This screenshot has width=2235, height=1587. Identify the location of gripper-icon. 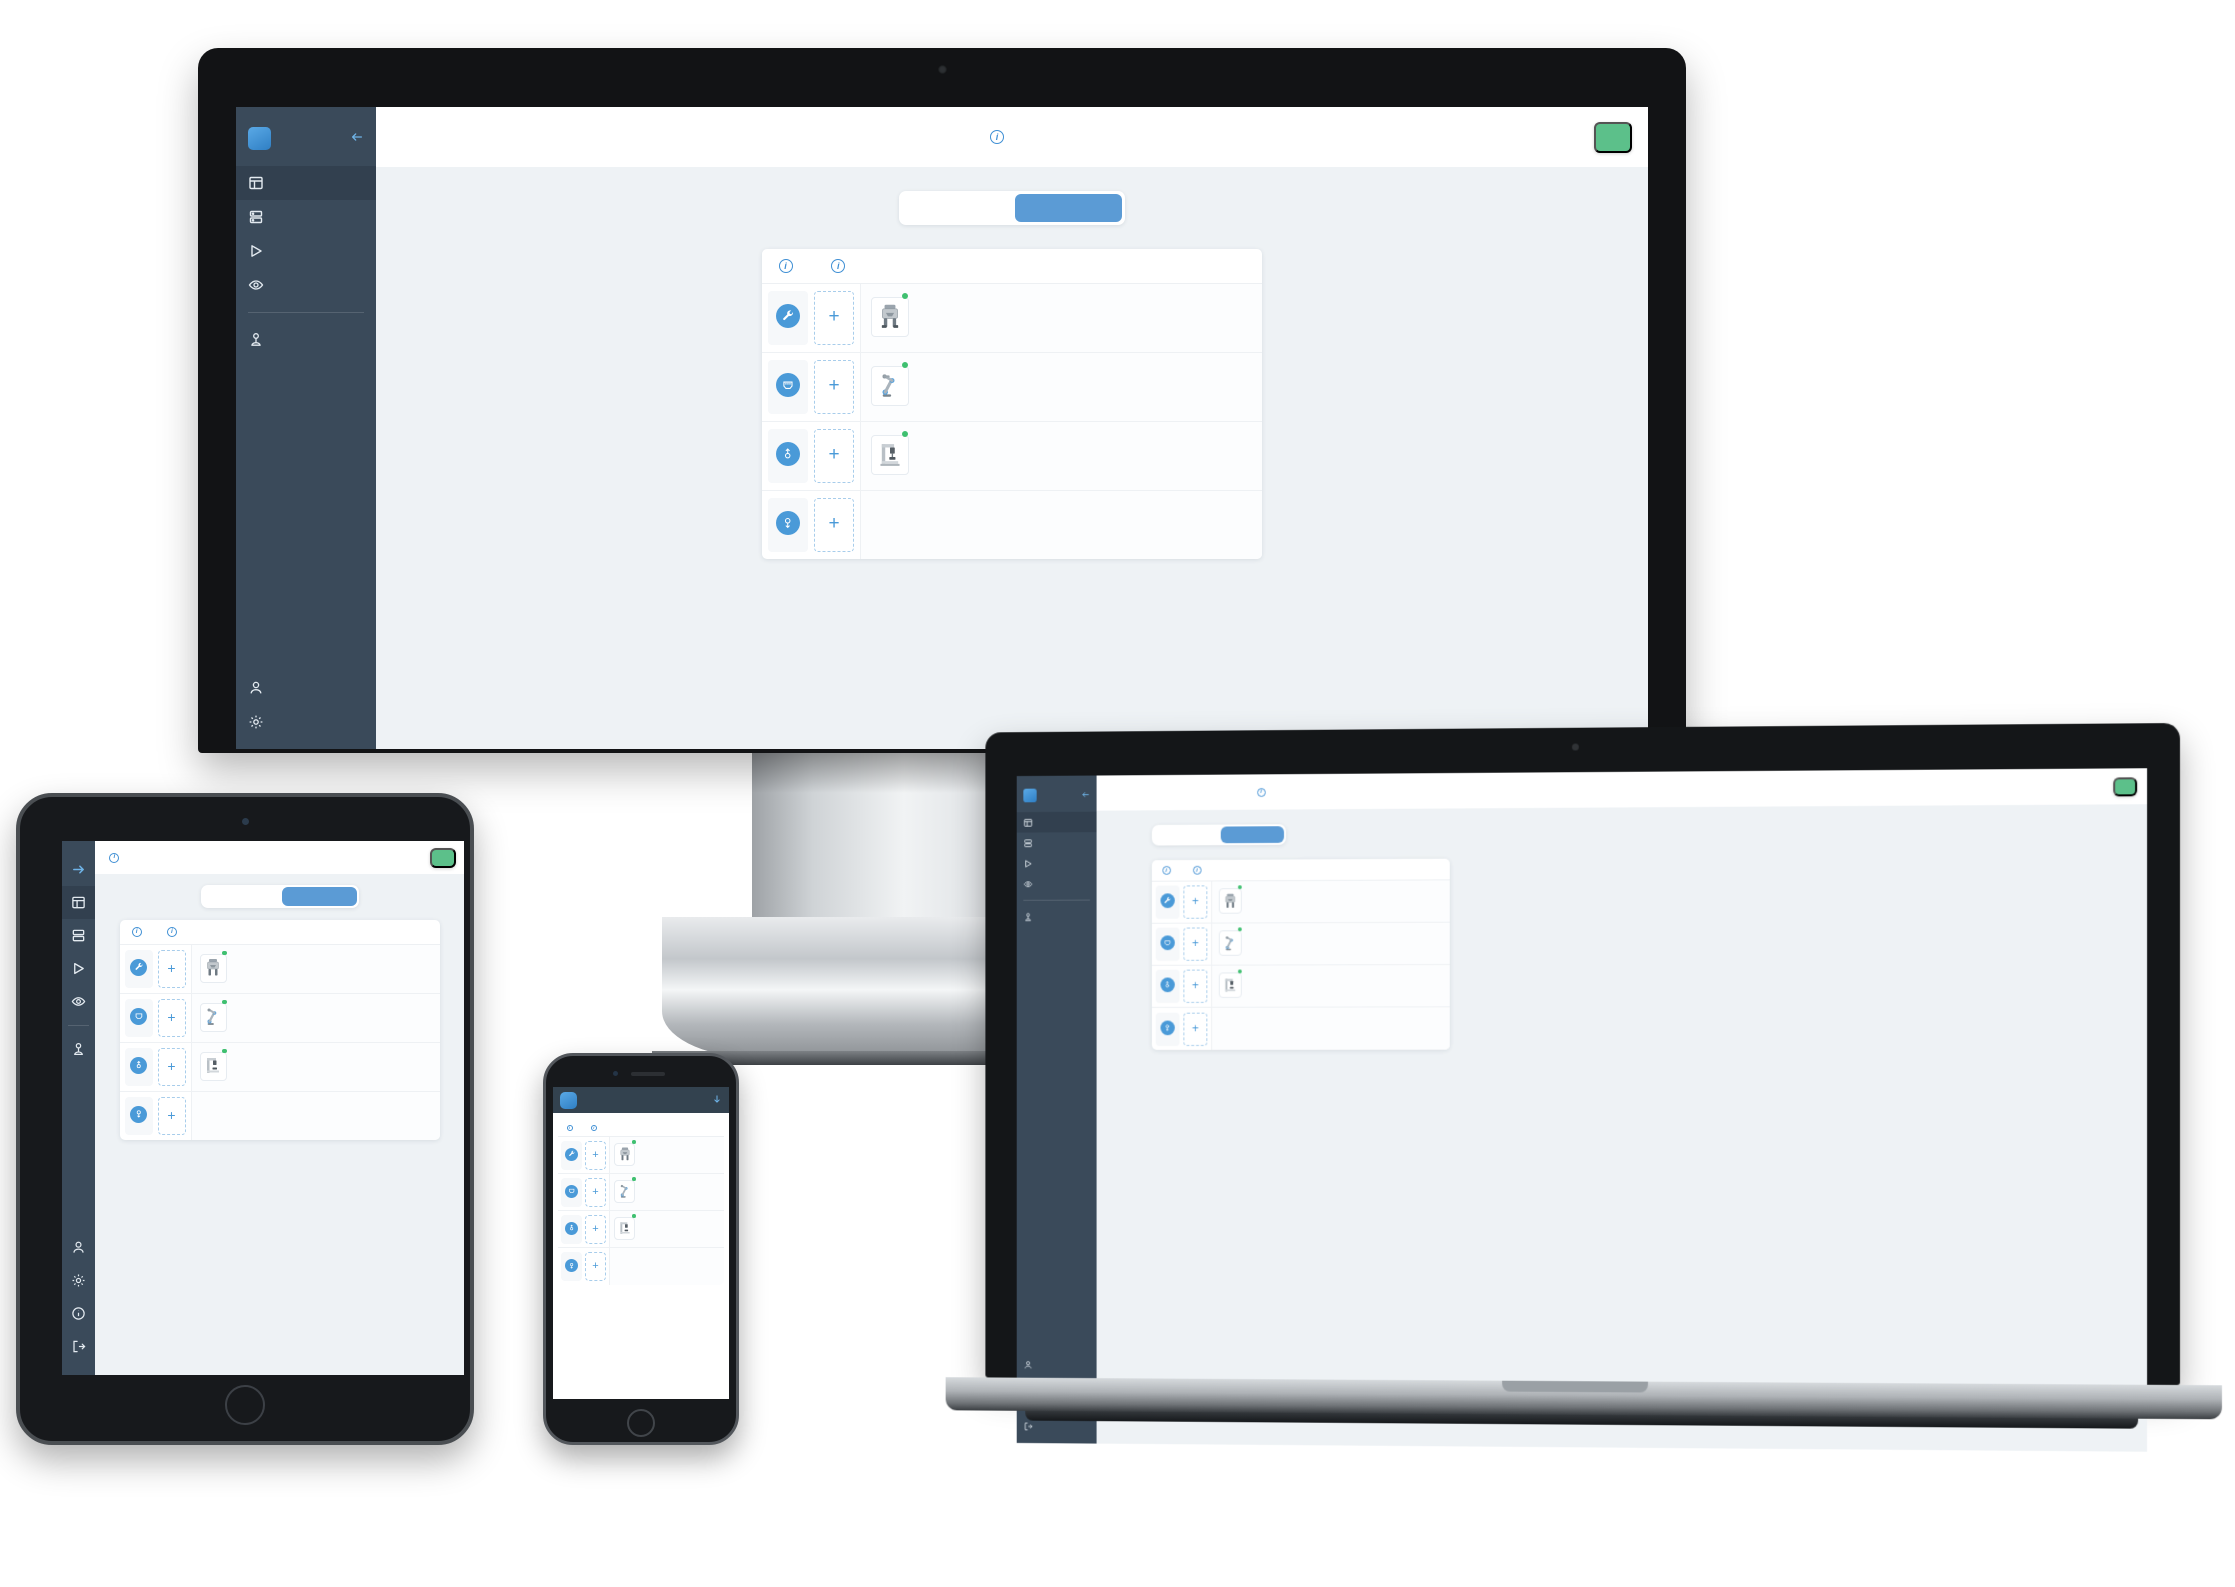
(624, 1154).